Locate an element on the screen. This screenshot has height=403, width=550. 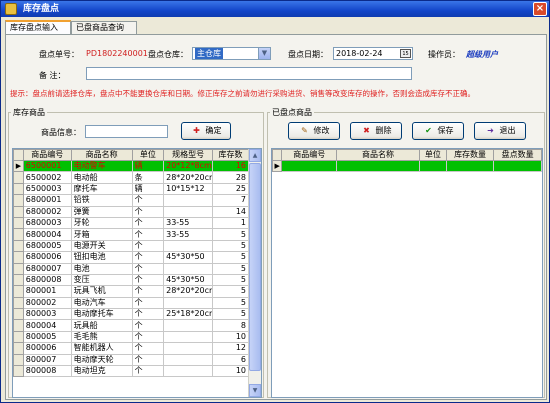
close-button: × is located at coordinates (540, 9).